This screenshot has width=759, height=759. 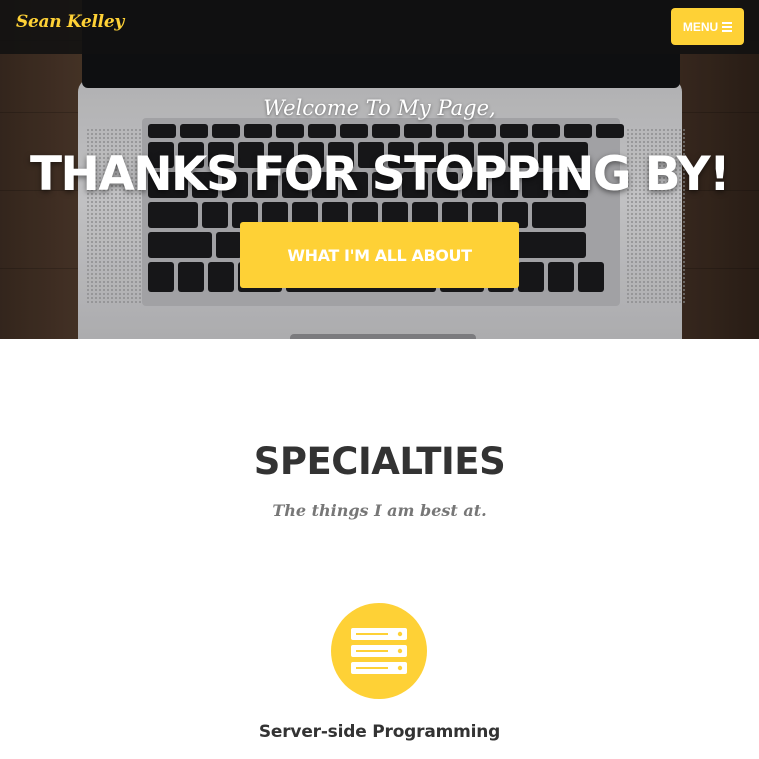 I want to click on service-icon-circle, so click(x=379, y=651).